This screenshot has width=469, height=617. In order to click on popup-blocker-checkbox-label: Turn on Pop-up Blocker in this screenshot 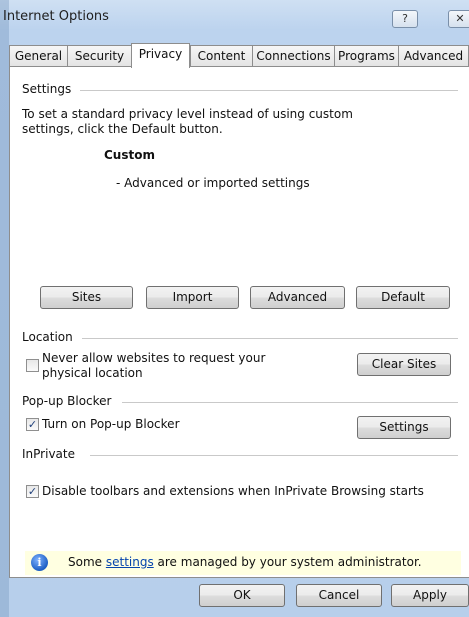, I will do `click(111, 424)`.